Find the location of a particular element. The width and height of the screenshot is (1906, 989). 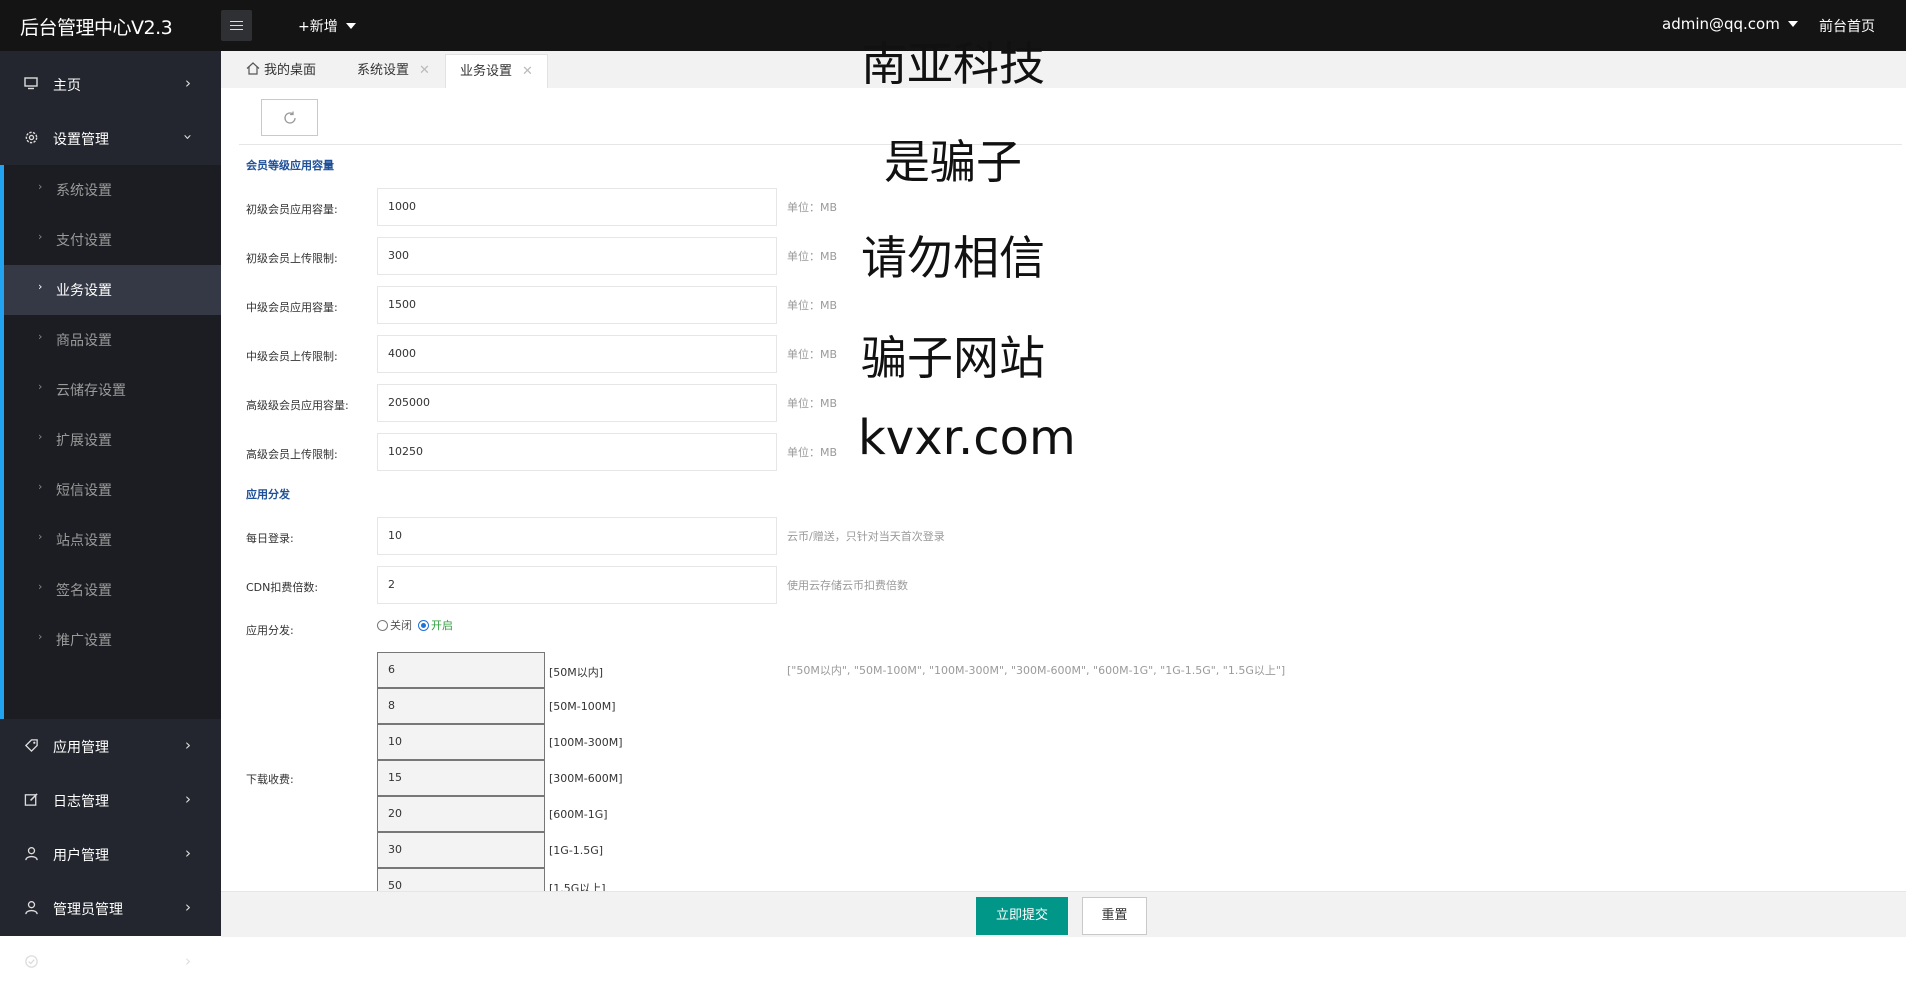

tab-label: 业务设置 is located at coordinates (486, 71).